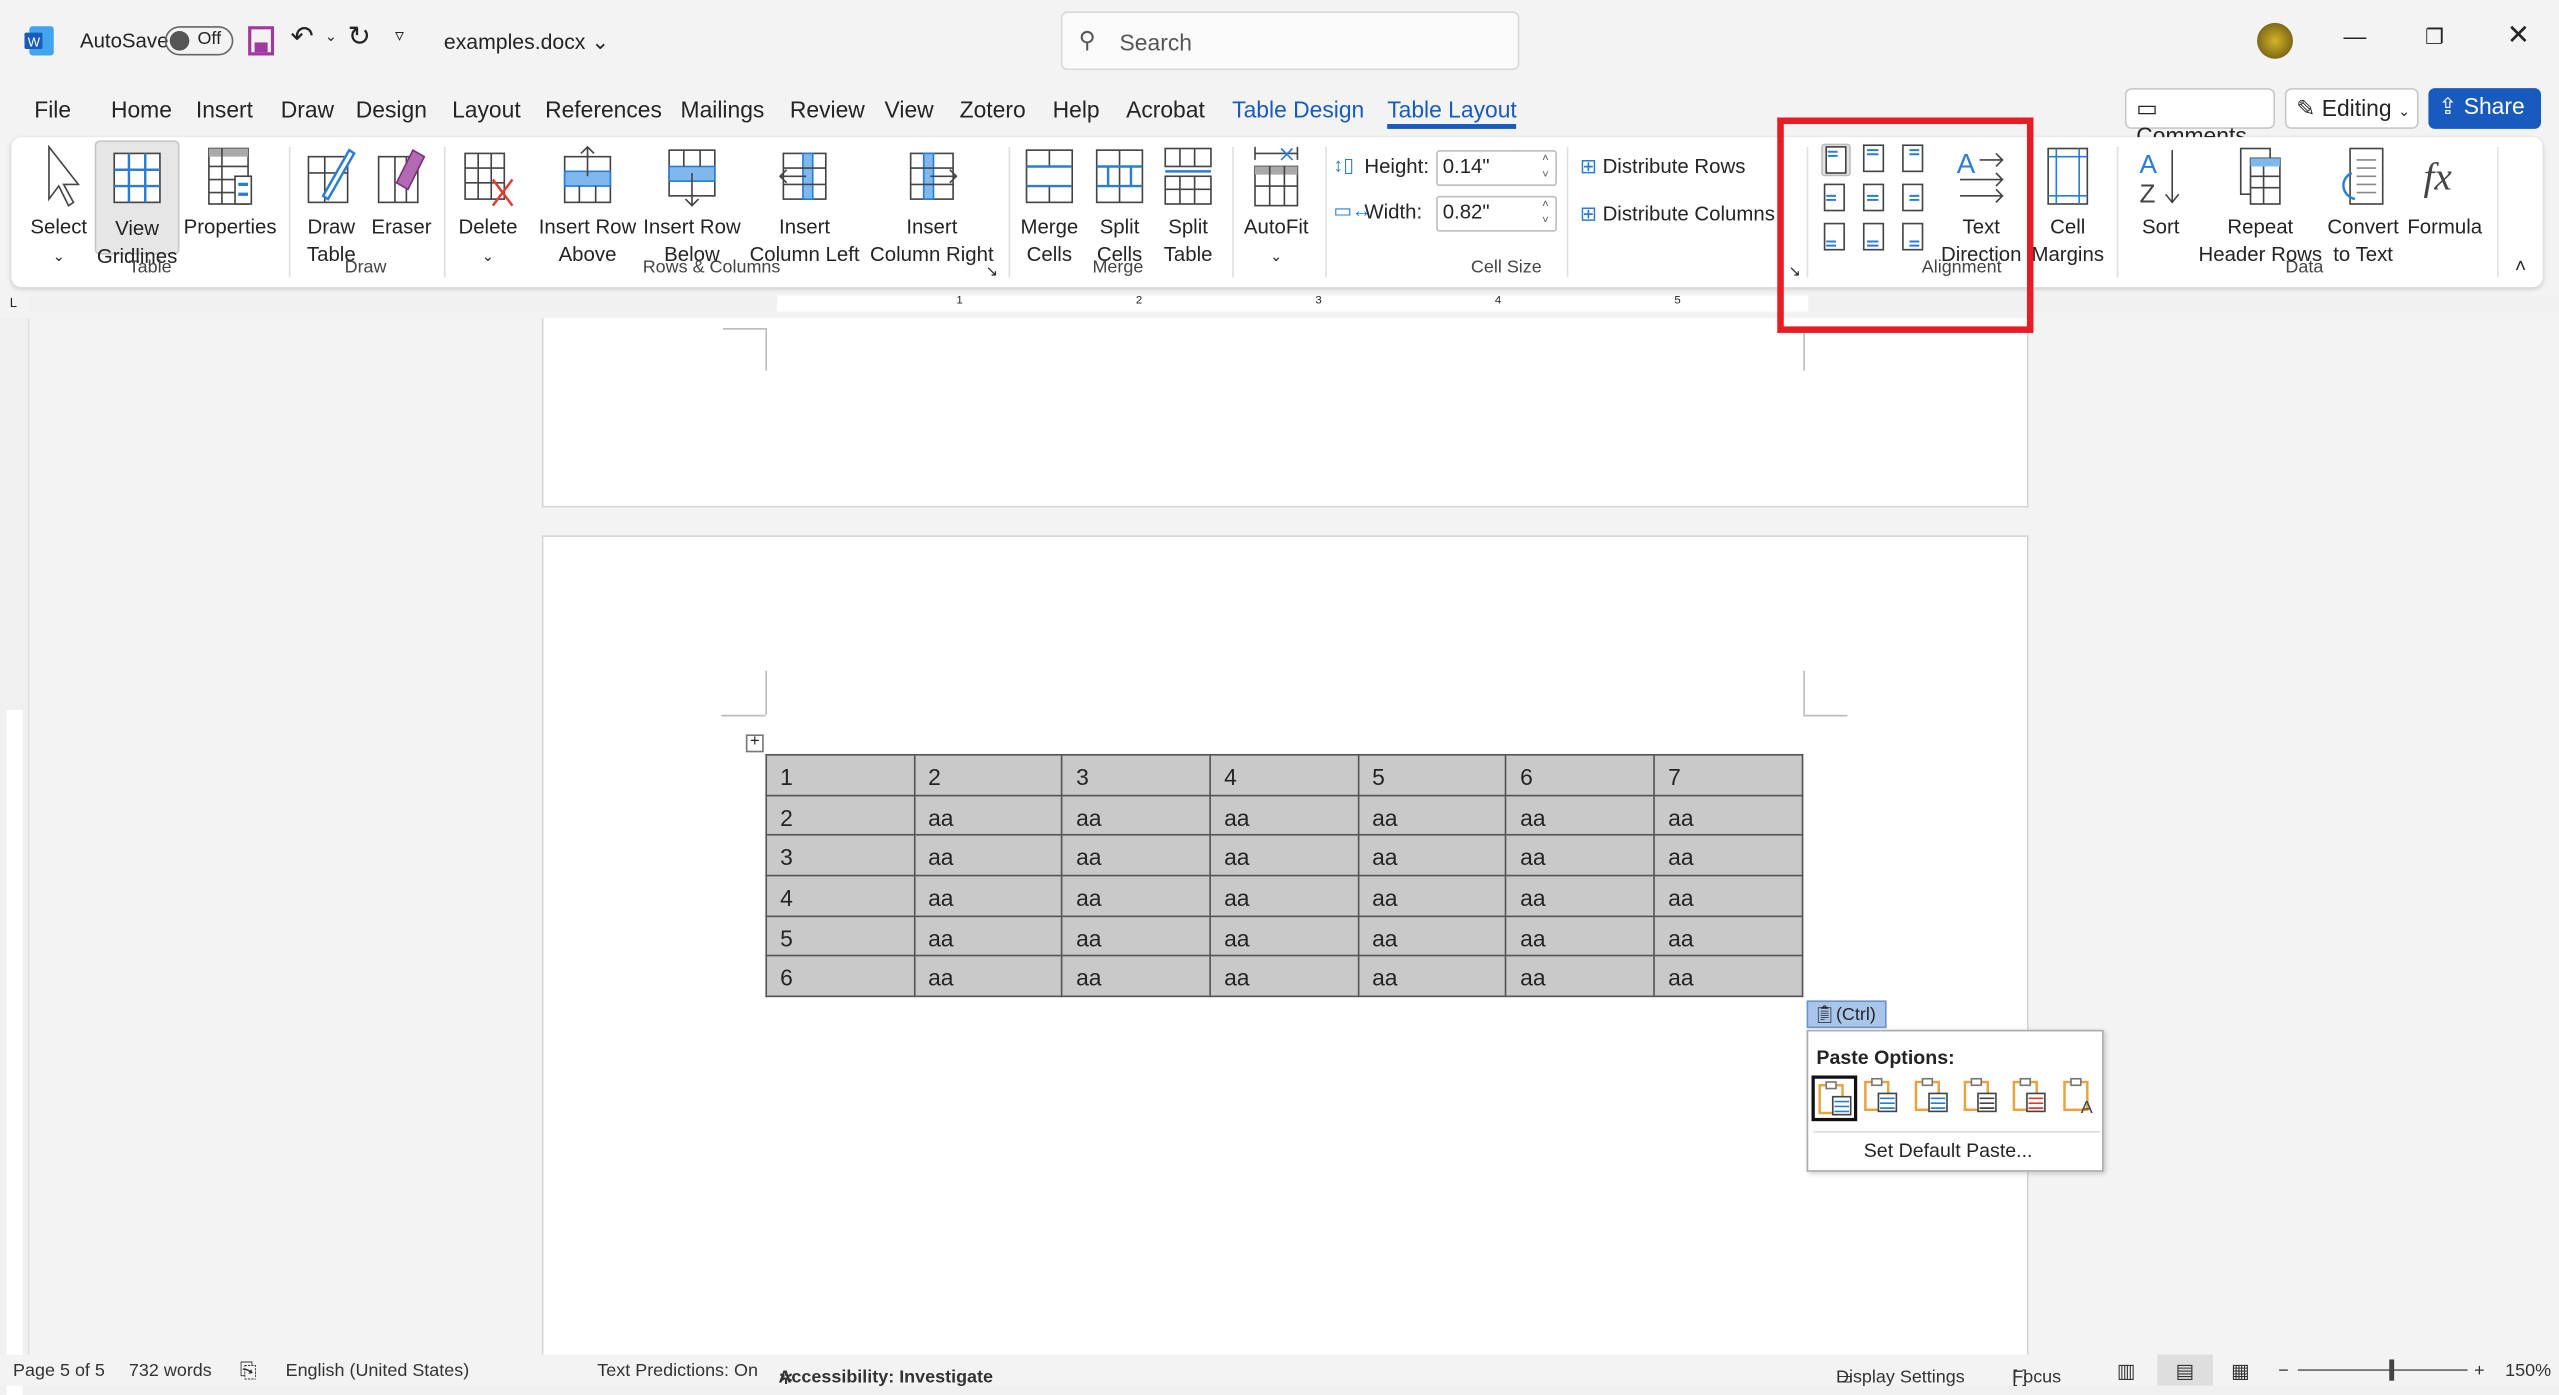 This screenshot has height=1395, width=2559. I want to click on web-layout-icon: ▦, so click(2240, 1370).